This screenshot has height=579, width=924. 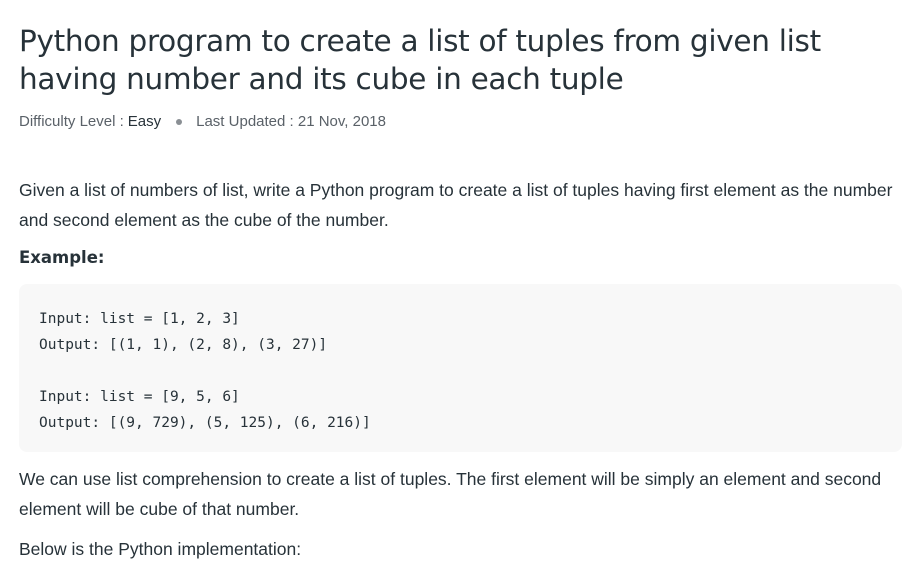 I want to click on code-line-input-2: Input: list = [9, 5, 6], so click(x=139, y=397).